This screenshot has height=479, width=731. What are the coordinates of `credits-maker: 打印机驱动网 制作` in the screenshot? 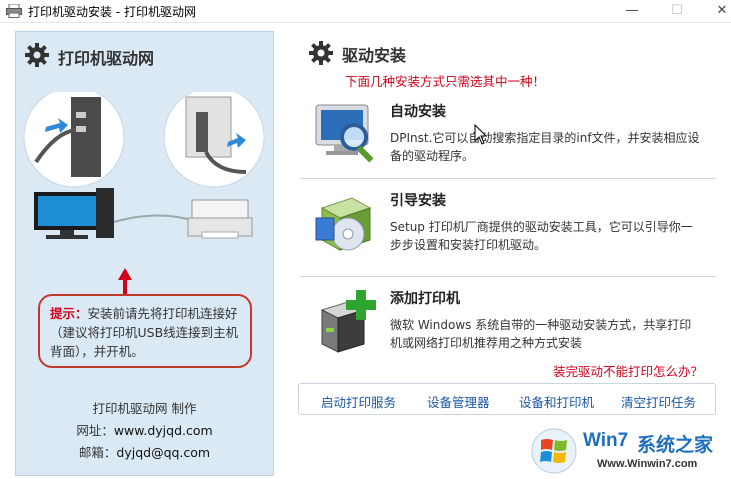 It's located at (144, 408).